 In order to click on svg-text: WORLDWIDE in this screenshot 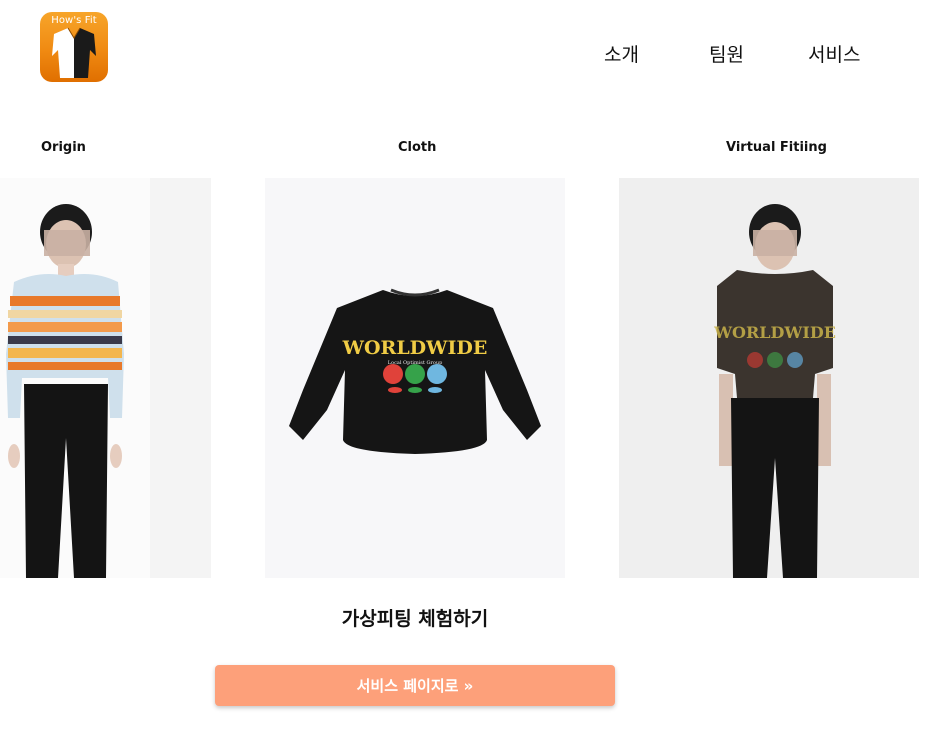, I will do `click(774, 332)`.